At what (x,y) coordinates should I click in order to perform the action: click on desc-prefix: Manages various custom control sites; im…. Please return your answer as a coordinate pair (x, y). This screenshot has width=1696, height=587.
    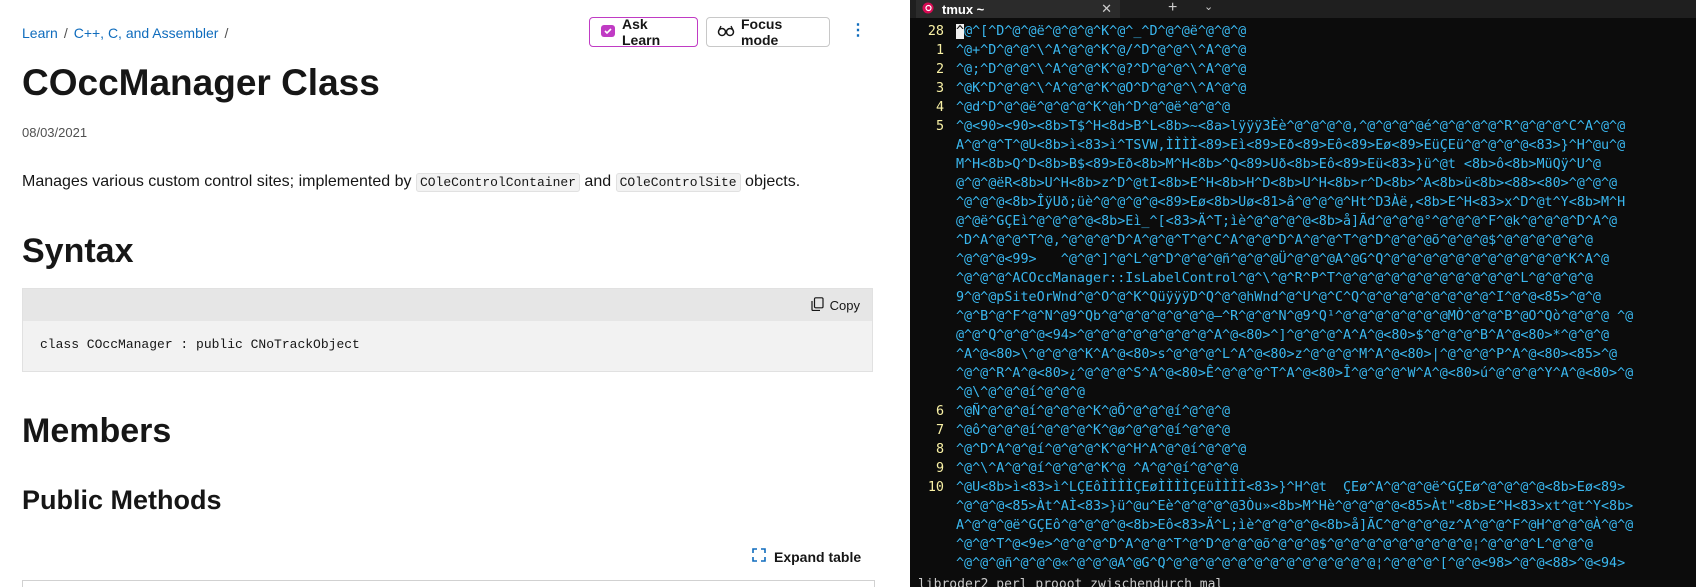
    Looking at the image, I should click on (219, 181).